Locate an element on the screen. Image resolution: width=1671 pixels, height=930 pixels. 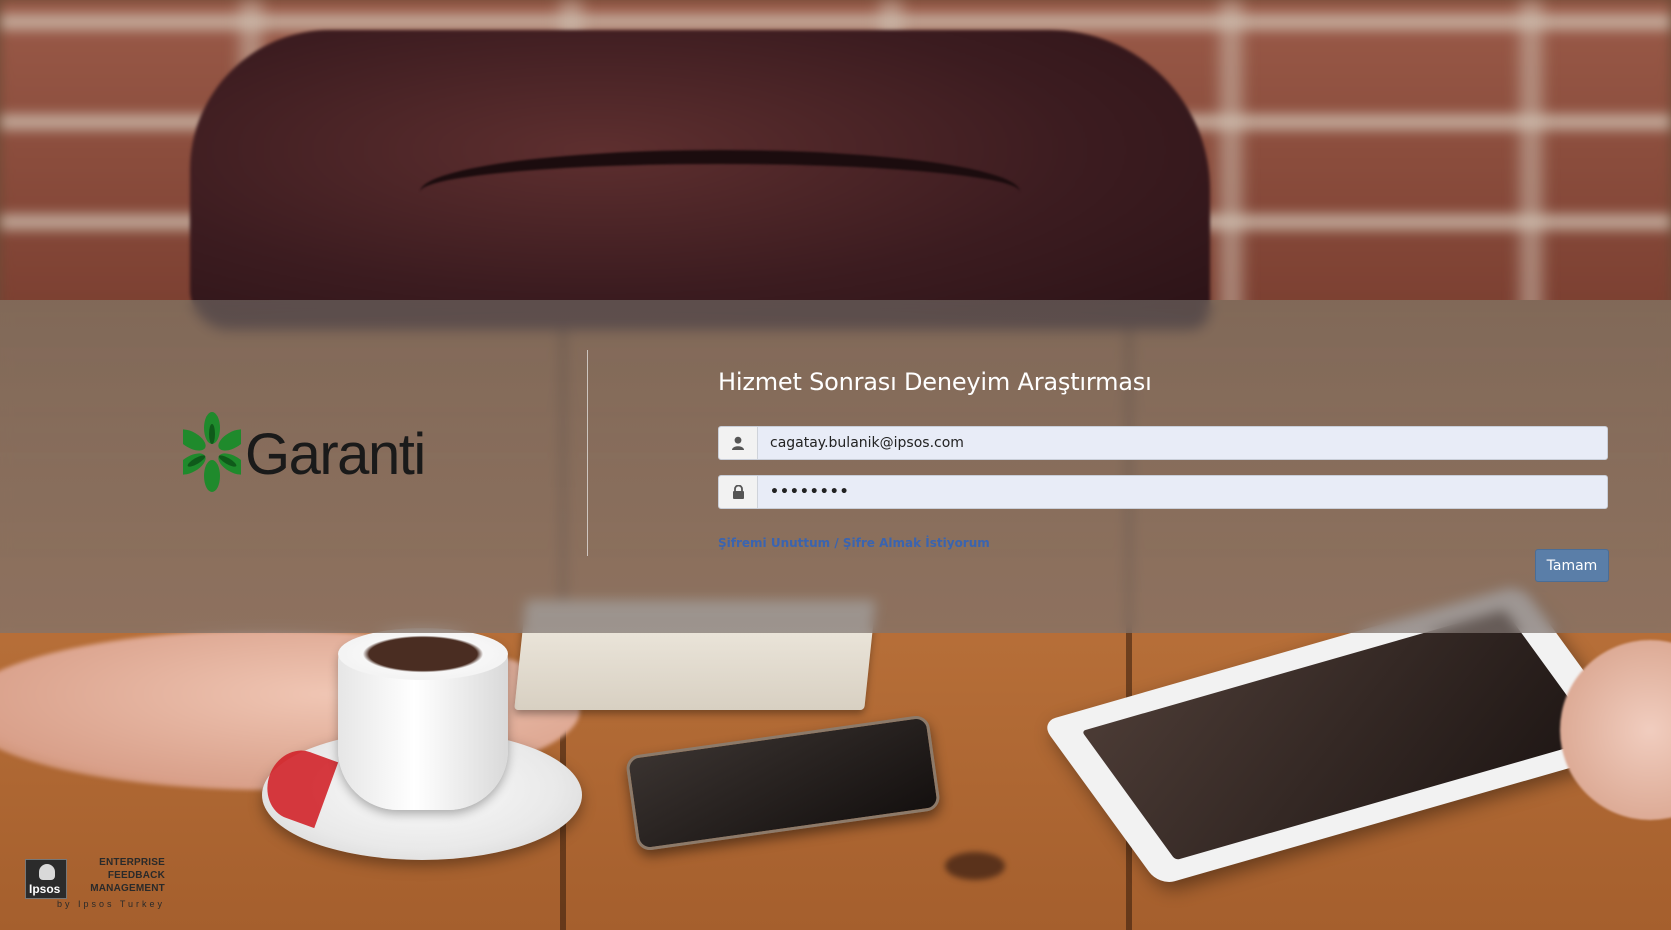
ipsos-logo: Ipsos is located at coordinates (46, 879).